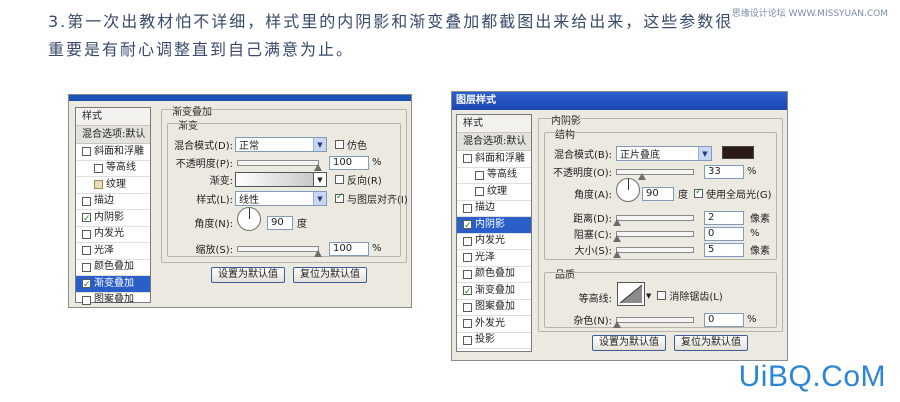 This screenshot has height=402, width=900. Describe the element at coordinates (349, 162) in the screenshot. I see `opacity-input: 100` at that location.